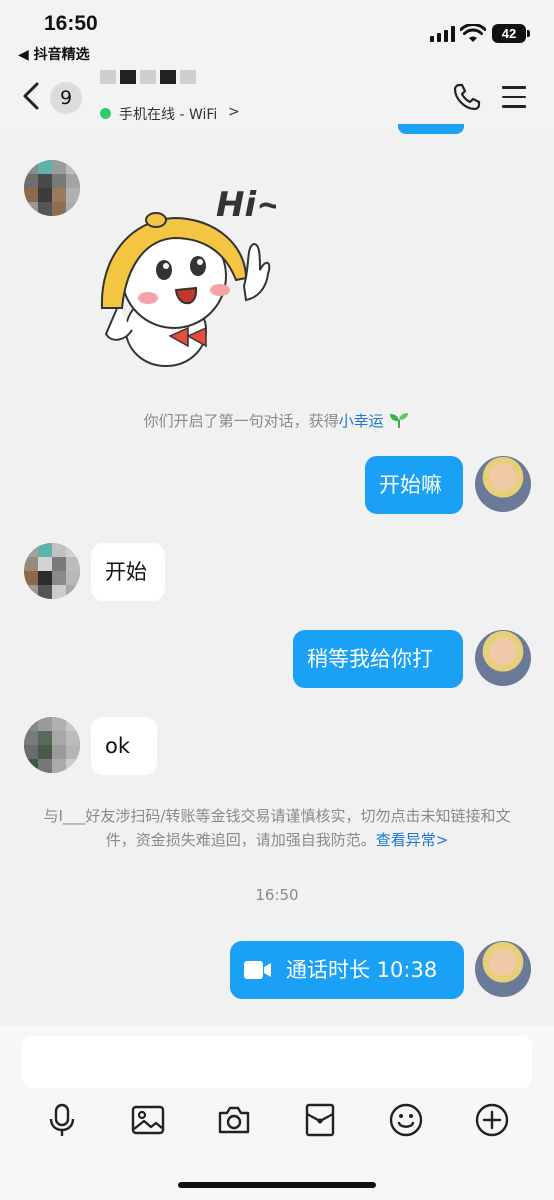 The image size is (554, 1200). I want to click on incoming-message-bubble: 开始, so click(128, 572).